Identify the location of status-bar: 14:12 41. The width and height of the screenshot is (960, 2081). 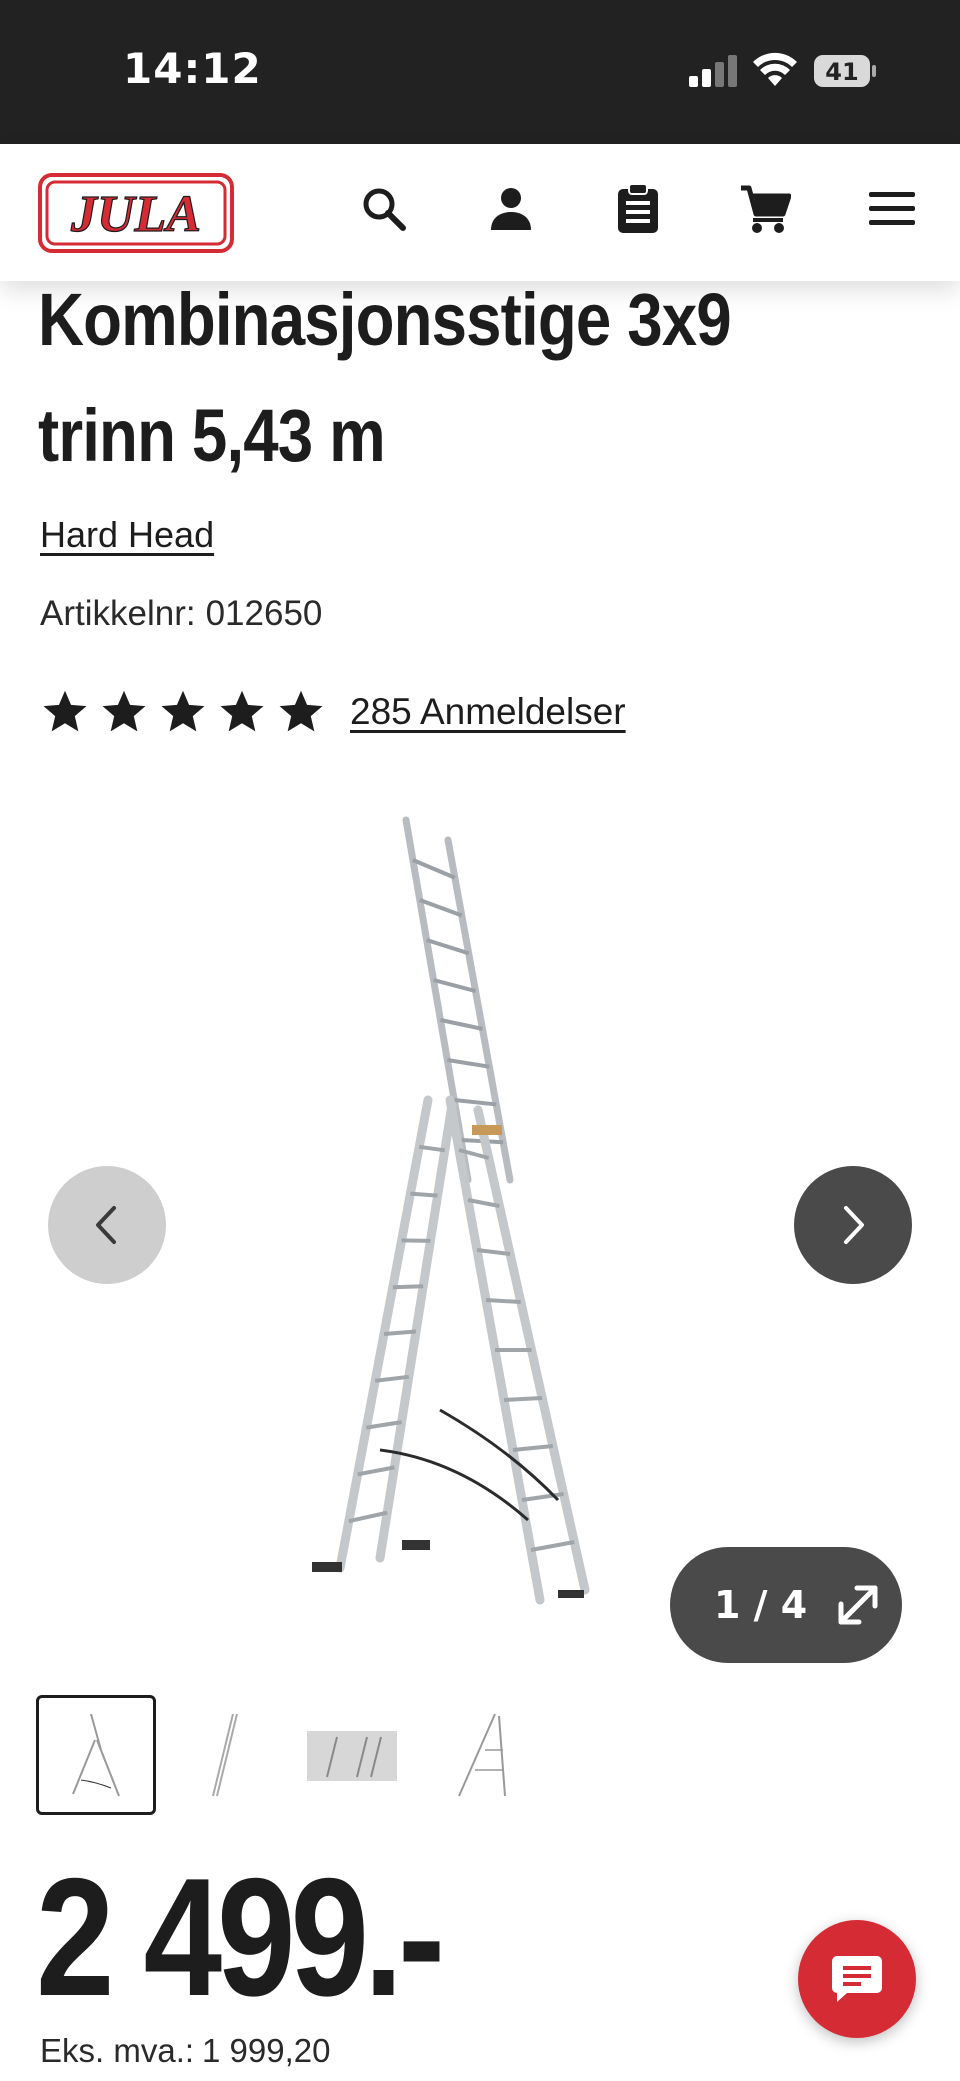
(480, 72).